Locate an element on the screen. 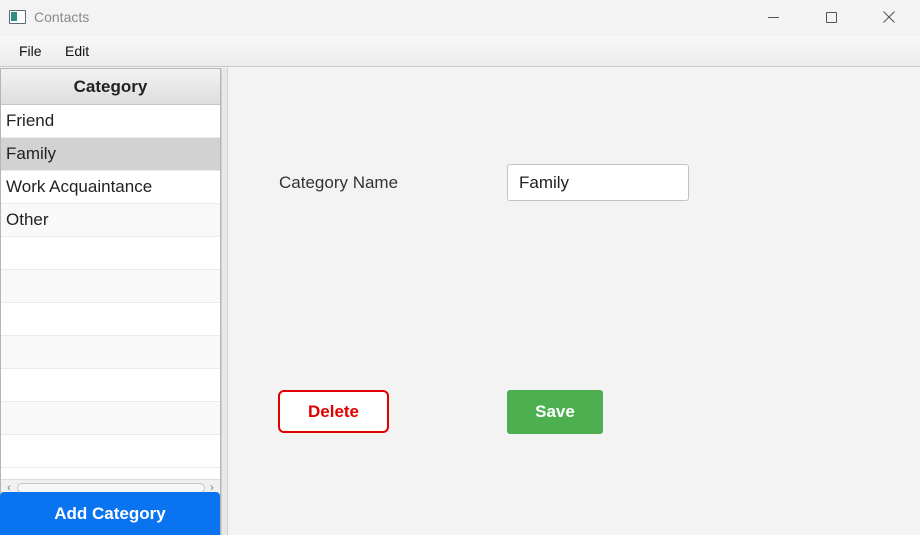 The height and width of the screenshot is (535, 920). list-item: Friend is located at coordinates (110, 121).